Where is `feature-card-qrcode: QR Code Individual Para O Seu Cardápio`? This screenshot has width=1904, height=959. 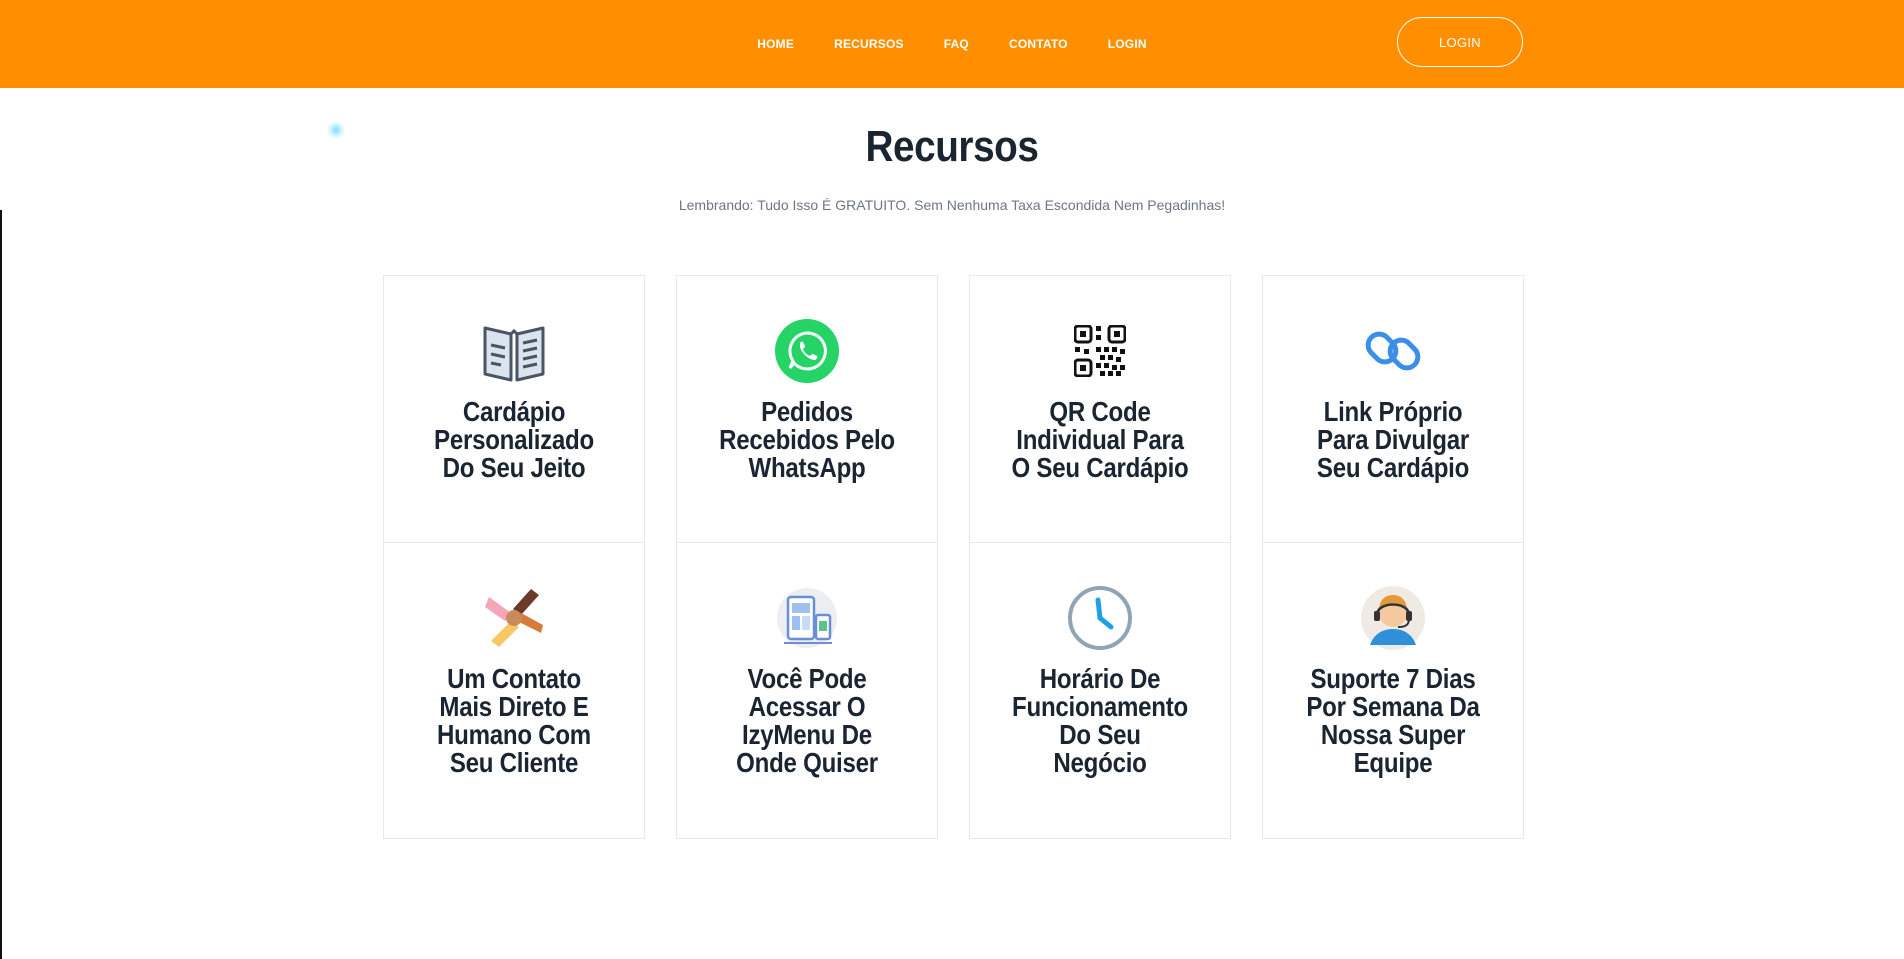
feature-card-qrcode: QR Code Individual Para O Seu Cardápio is located at coordinates (1100, 409).